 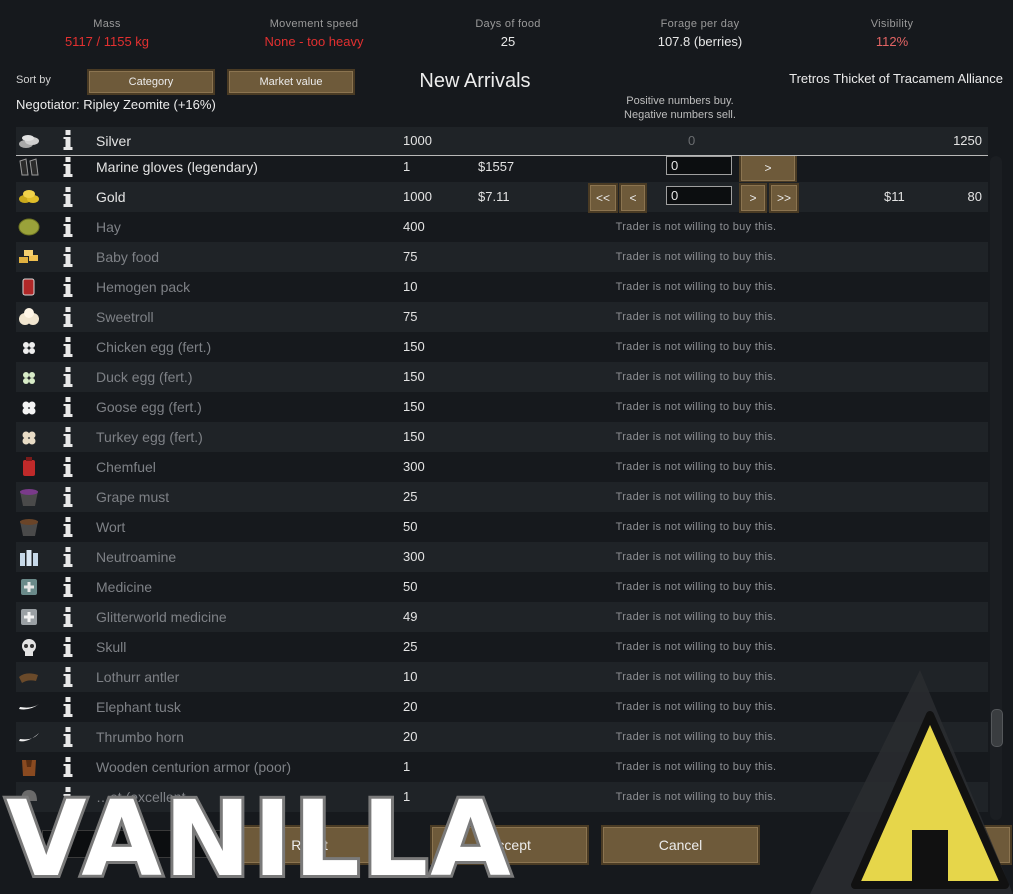 I want to click on scrollbar-thumb, so click(x=997, y=728).